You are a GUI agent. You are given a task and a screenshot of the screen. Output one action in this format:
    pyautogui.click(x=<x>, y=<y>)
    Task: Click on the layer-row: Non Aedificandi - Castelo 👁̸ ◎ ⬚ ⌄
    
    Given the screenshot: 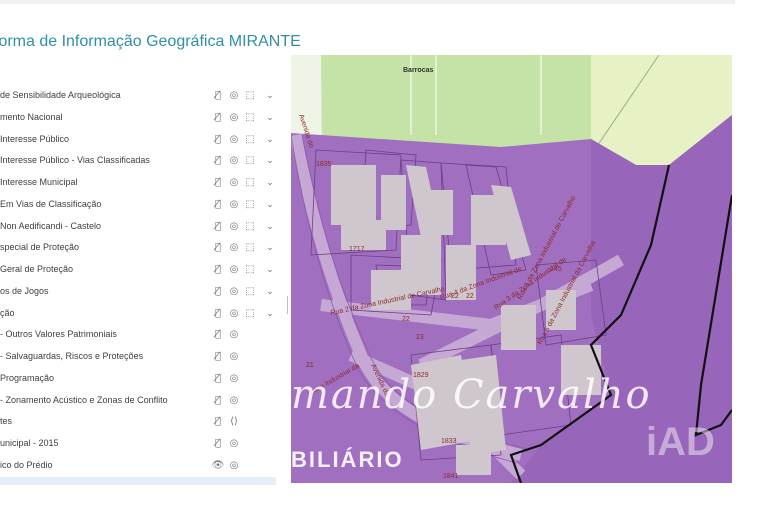 What is the action you would take?
    pyautogui.click(x=141, y=228)
    